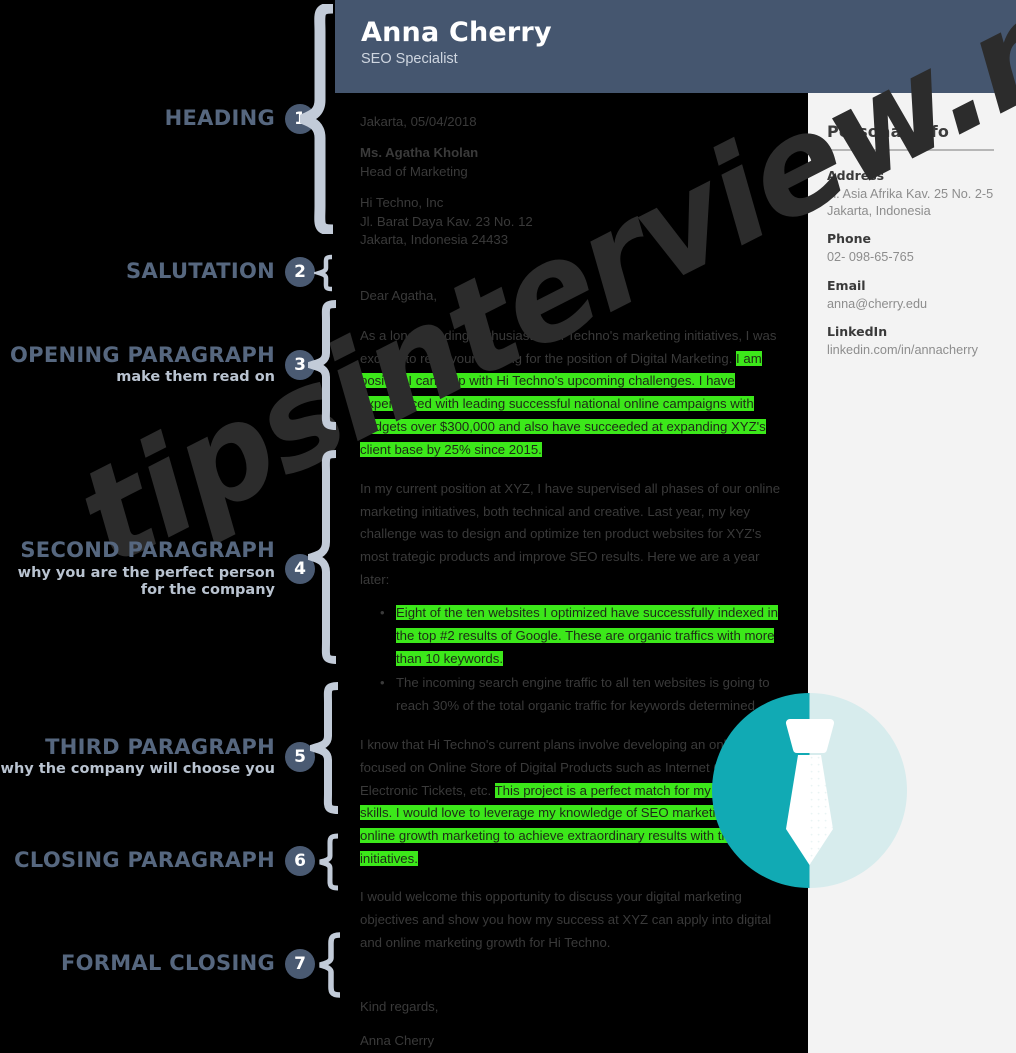  Describe the element at coordinates (402, 203) in the screenshot. I see `company-name: Hi Techno, Inc` at that location.